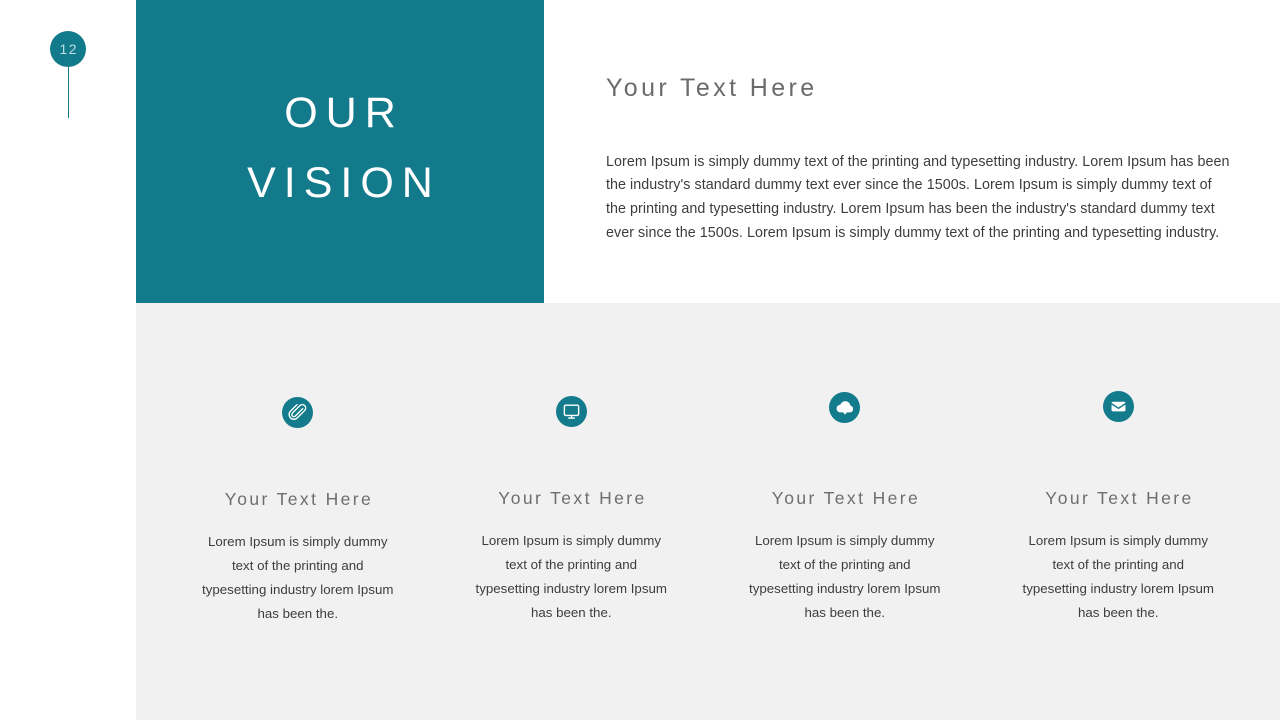 This screenshot has height=720, width=1280. I want to click on badge-stem-line, so click(68, 92).